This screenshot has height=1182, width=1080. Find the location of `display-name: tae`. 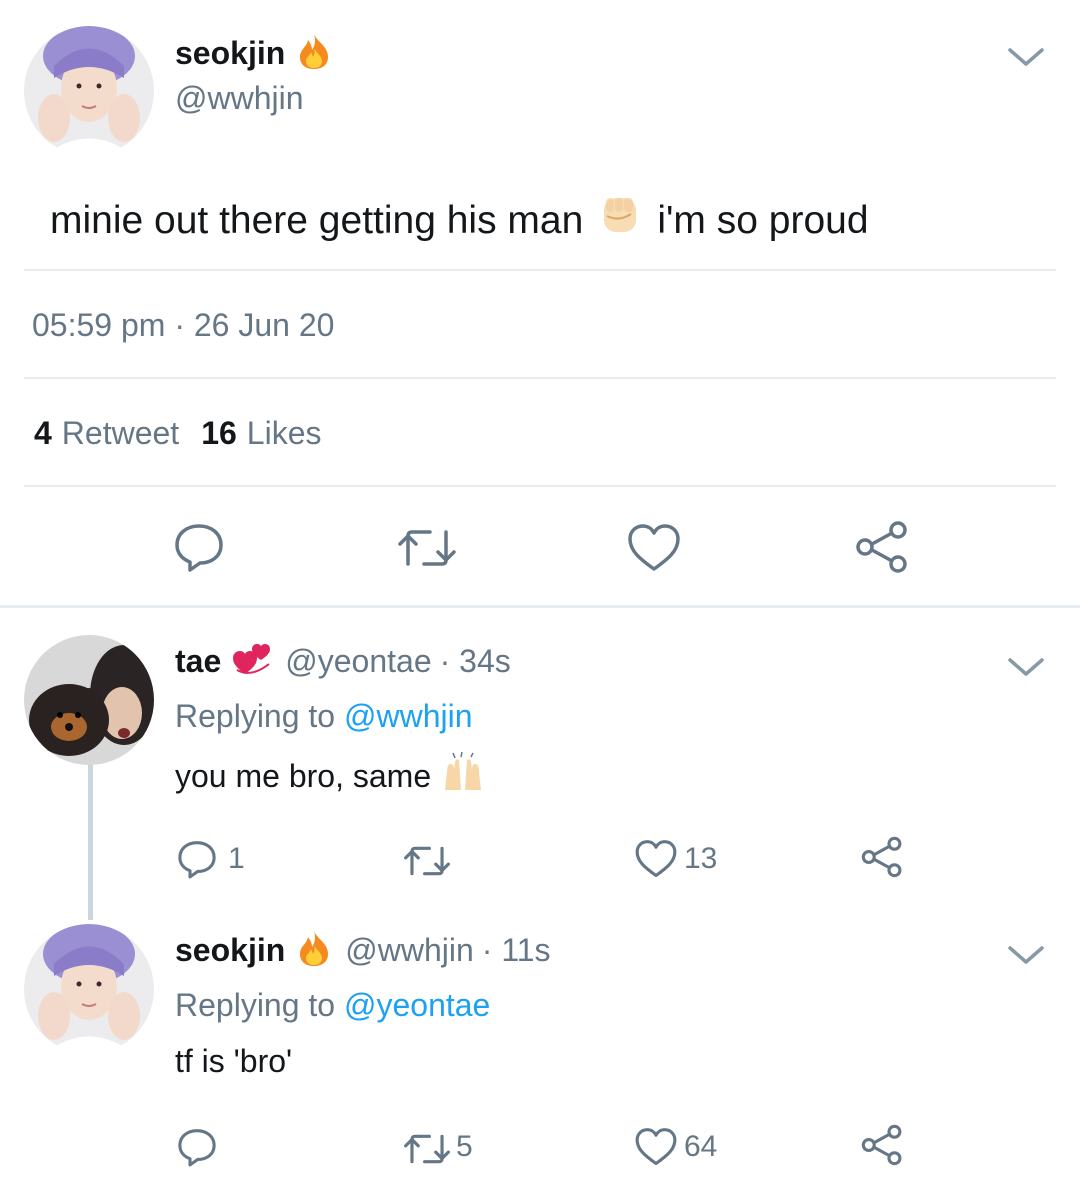

display-name: tae is located at coordinates (198, 661).